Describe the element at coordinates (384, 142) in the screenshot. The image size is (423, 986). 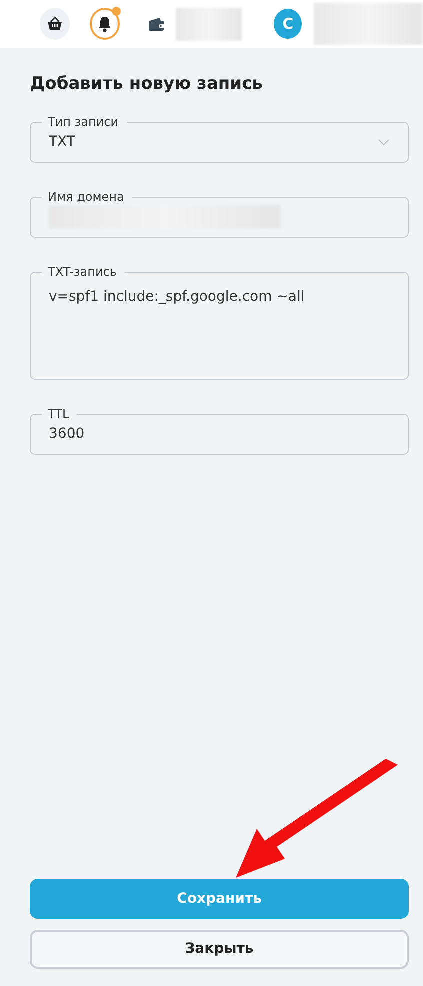
I see `chevron-down-icon` at that location.